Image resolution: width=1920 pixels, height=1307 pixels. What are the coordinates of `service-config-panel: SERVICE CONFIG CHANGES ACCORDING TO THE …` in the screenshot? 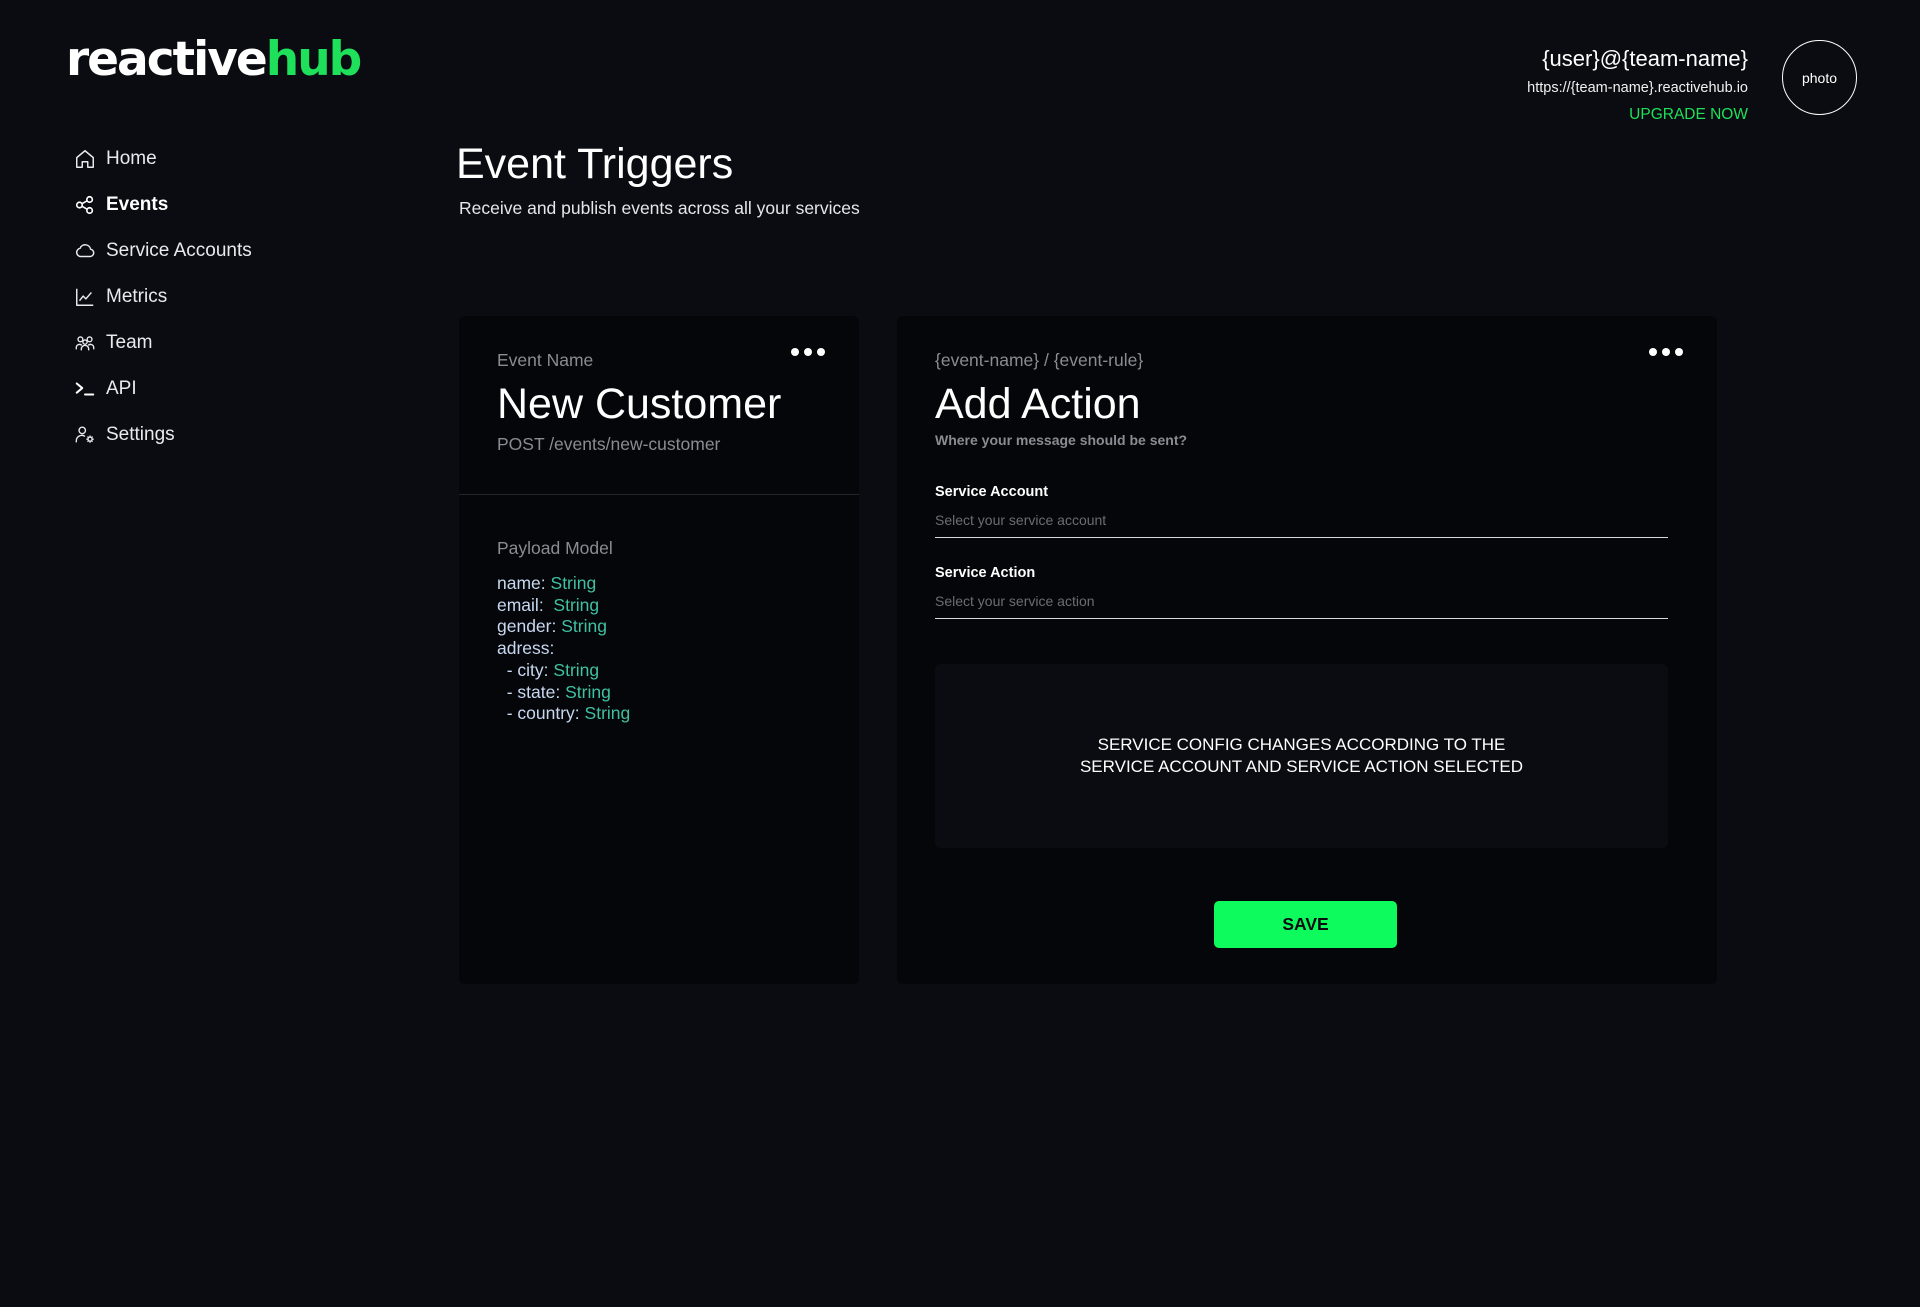 It's located at (1301, 756).